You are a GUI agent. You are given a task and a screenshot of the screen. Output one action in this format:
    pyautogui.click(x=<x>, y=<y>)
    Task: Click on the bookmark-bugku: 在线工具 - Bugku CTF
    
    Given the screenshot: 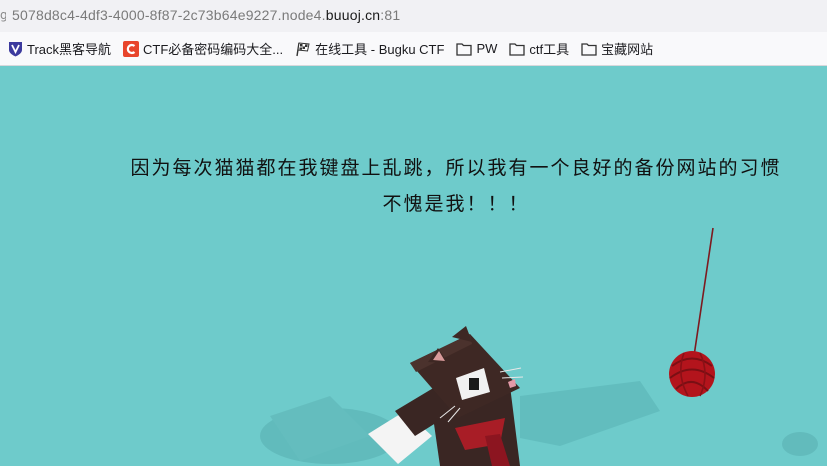 What is the action you would take?
    pyautogui.click(x=369, y=49)
    